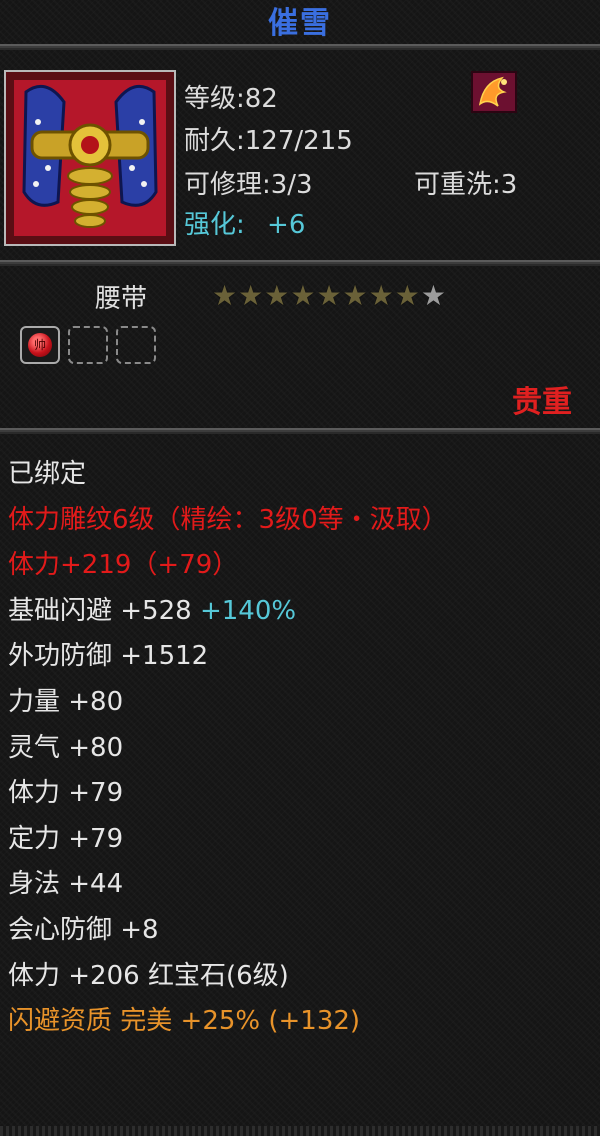 This screenshot has width=600, height=1136. What do you see at coordinates (496, 92) in the screenshot?
I see `phoenix-badge-icon` at bounding box center [496, 92].